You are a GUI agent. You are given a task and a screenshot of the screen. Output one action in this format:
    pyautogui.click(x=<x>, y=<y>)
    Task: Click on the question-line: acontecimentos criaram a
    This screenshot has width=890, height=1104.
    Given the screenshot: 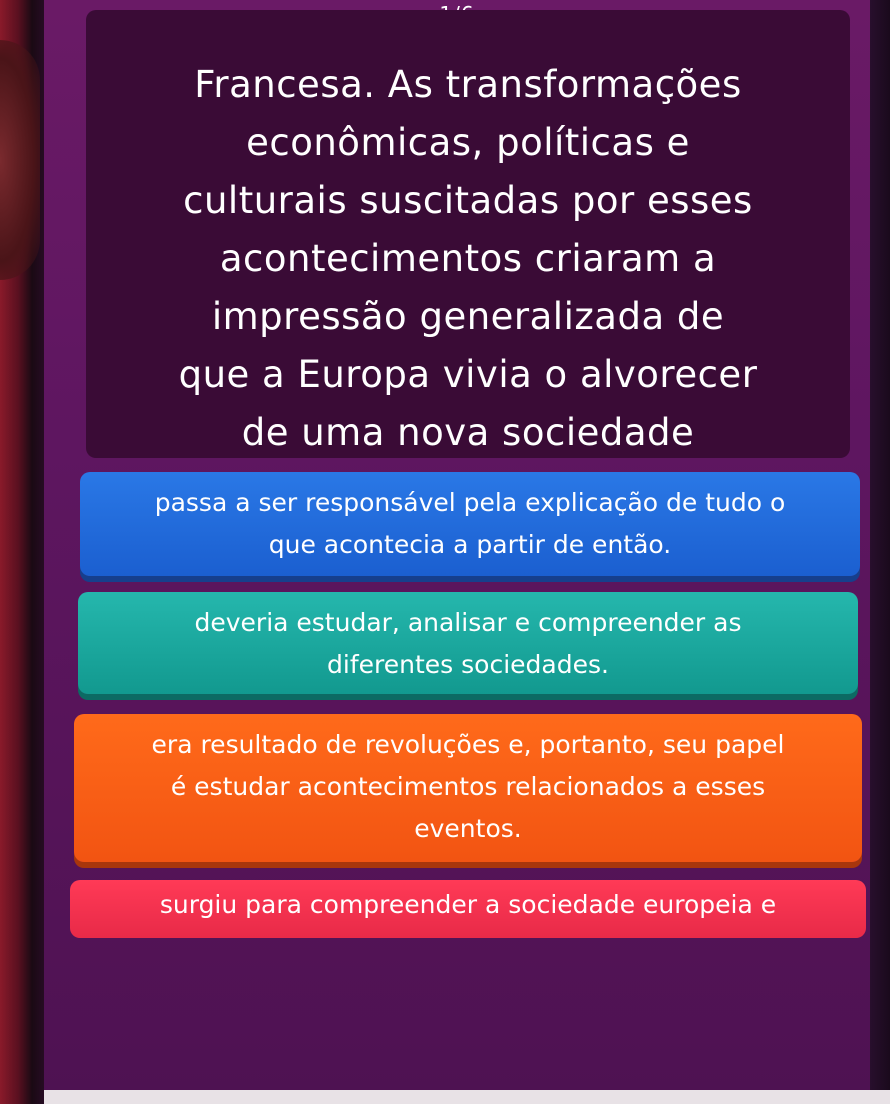 What is the action you would take?
    pyautogui.click(x=468, y=258)
    